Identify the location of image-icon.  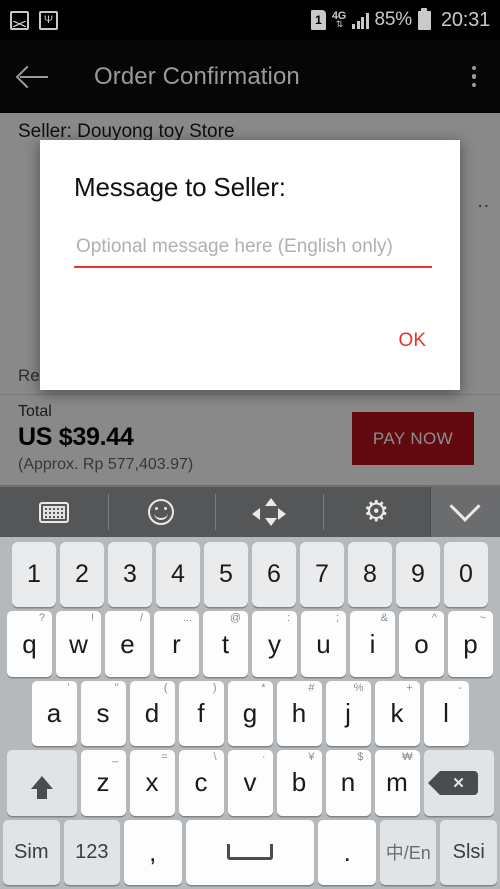
(19, 20).